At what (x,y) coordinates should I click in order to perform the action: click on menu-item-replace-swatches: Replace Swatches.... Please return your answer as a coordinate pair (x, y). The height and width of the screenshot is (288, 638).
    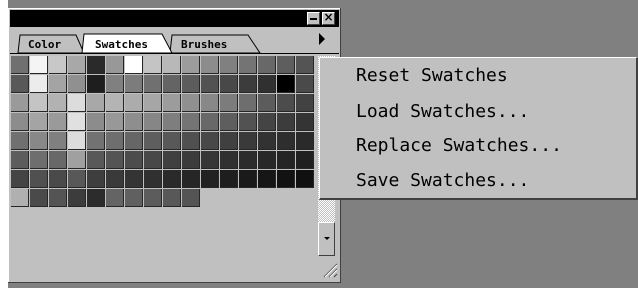
    Looking at the image, I should click on (459, 148).